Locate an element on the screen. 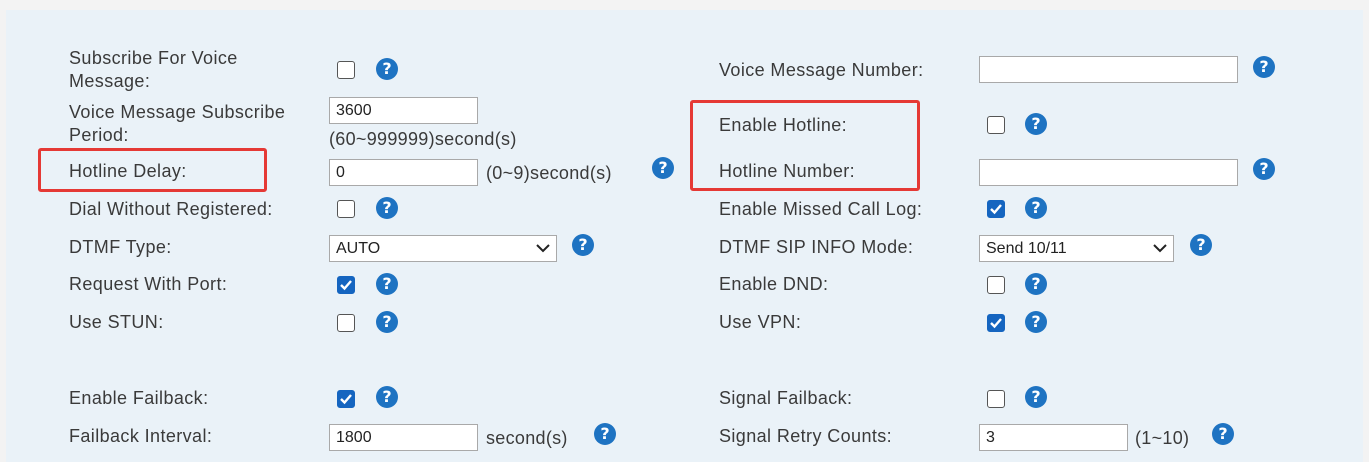 The image size is (1369, 462). dial-without-registered-checkbox is located at coordinates (346, 209).